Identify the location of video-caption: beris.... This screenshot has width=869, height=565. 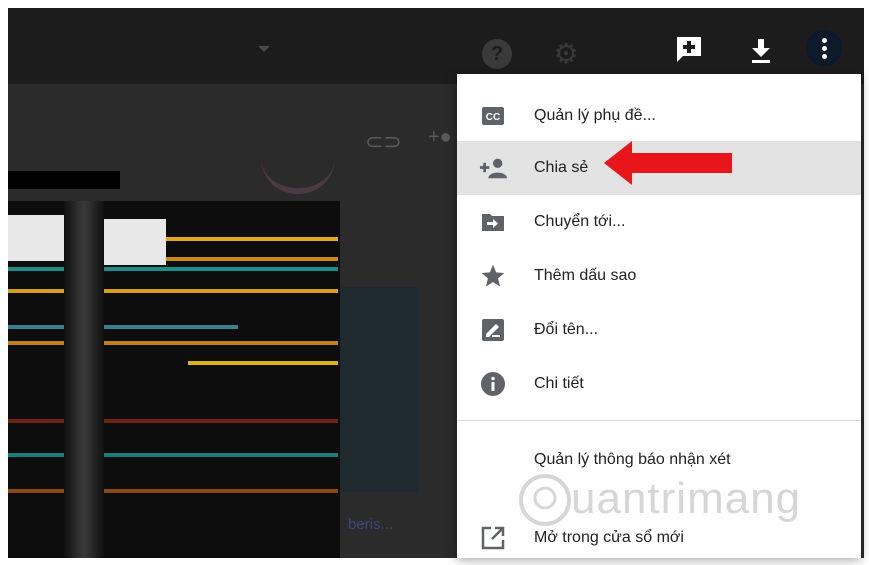
(370, 524).